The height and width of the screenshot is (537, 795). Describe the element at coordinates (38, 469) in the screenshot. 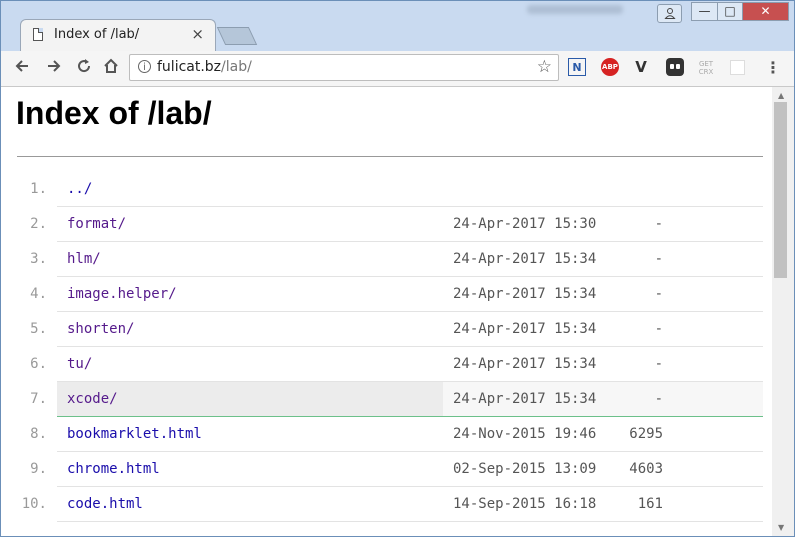

I see `line-number: 9.` at that location.